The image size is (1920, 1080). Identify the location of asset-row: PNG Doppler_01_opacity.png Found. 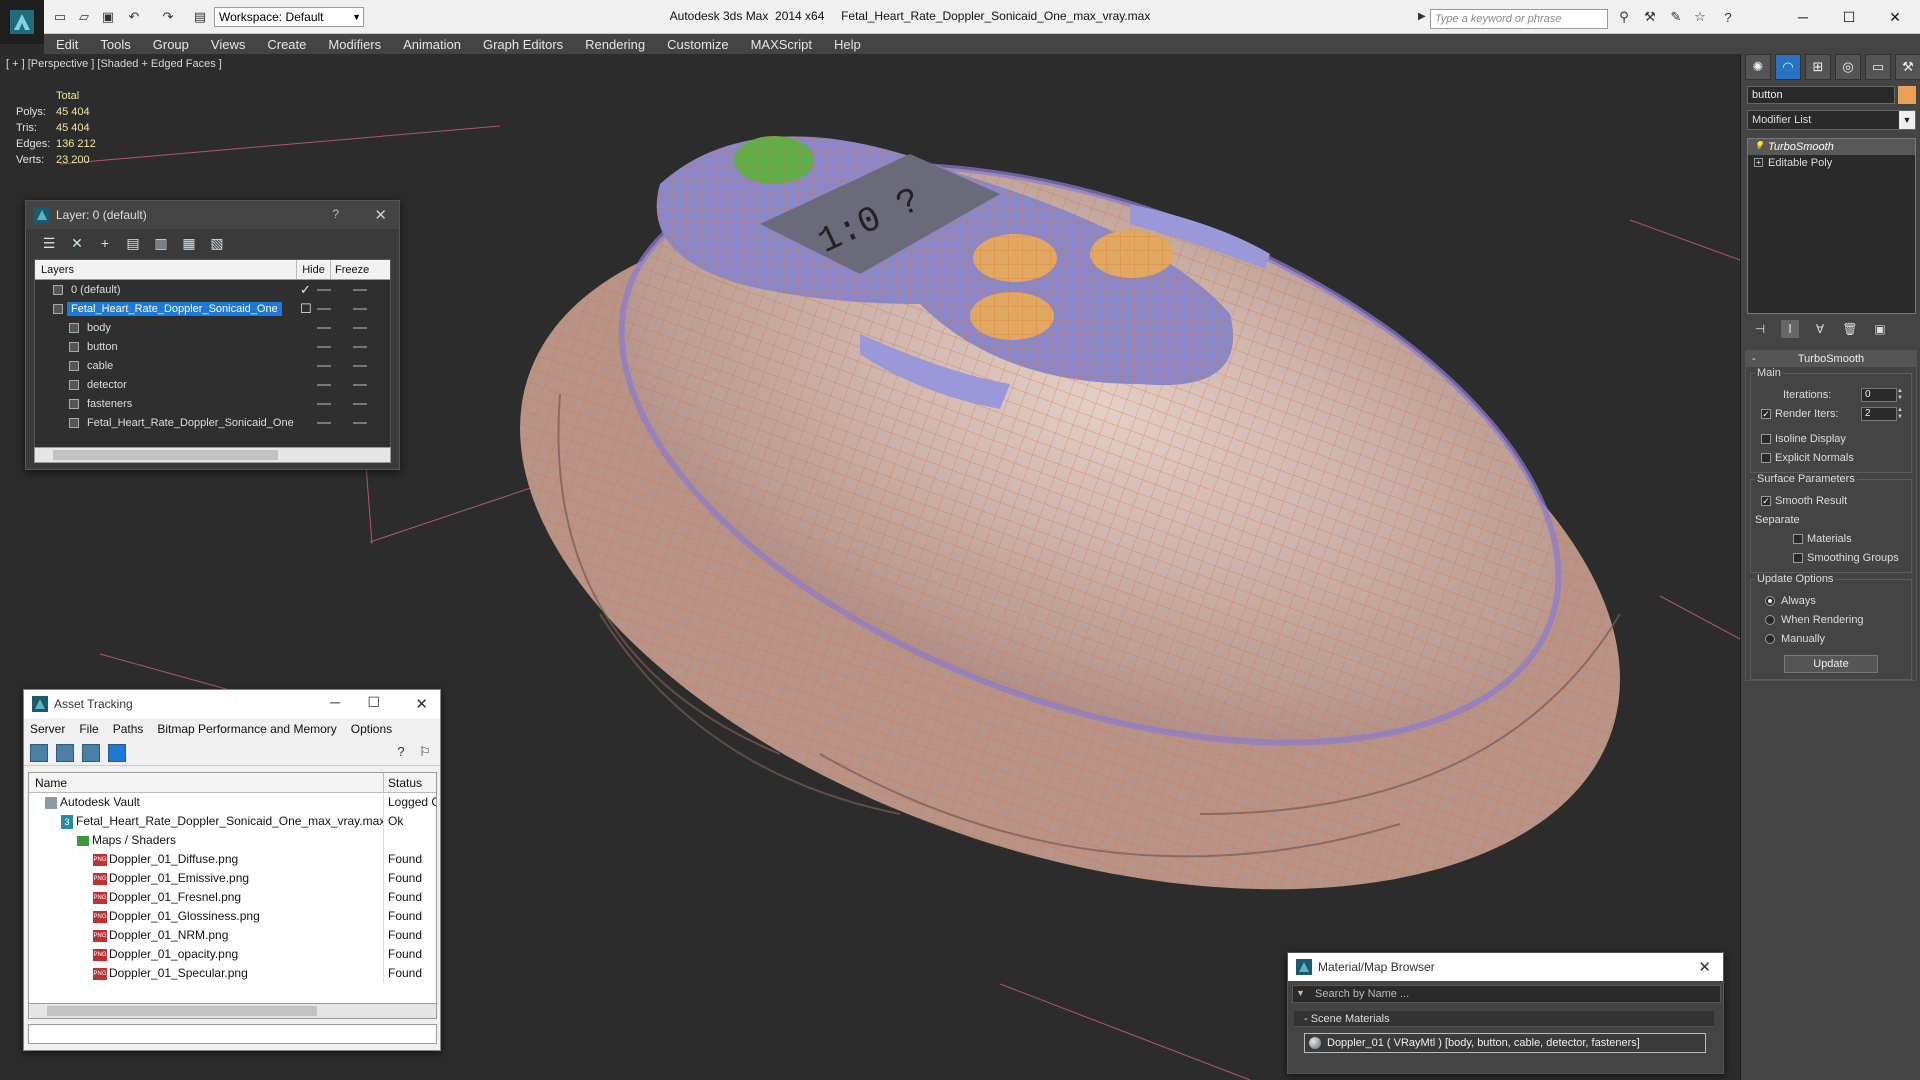
(232, 954).